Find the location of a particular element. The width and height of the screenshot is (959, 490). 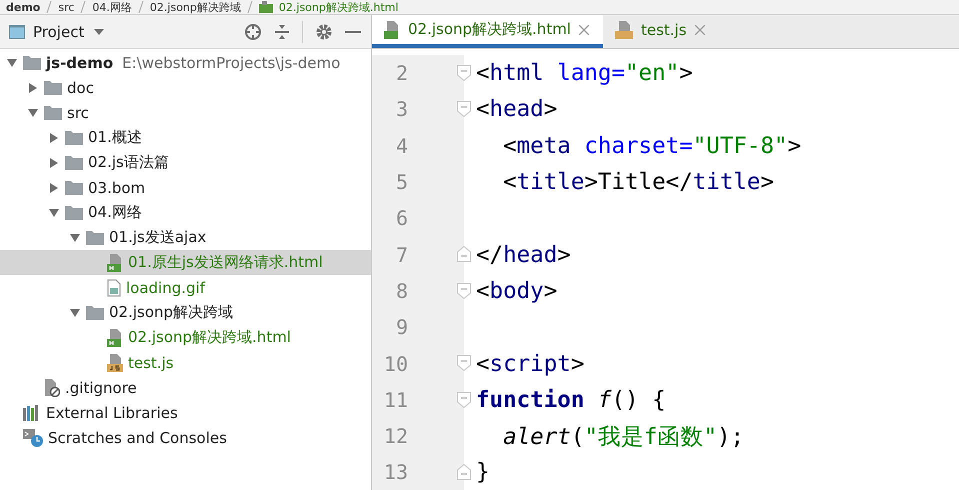

code-line: <meta charset="UTF-8"> is located at coordinates (652, 145).